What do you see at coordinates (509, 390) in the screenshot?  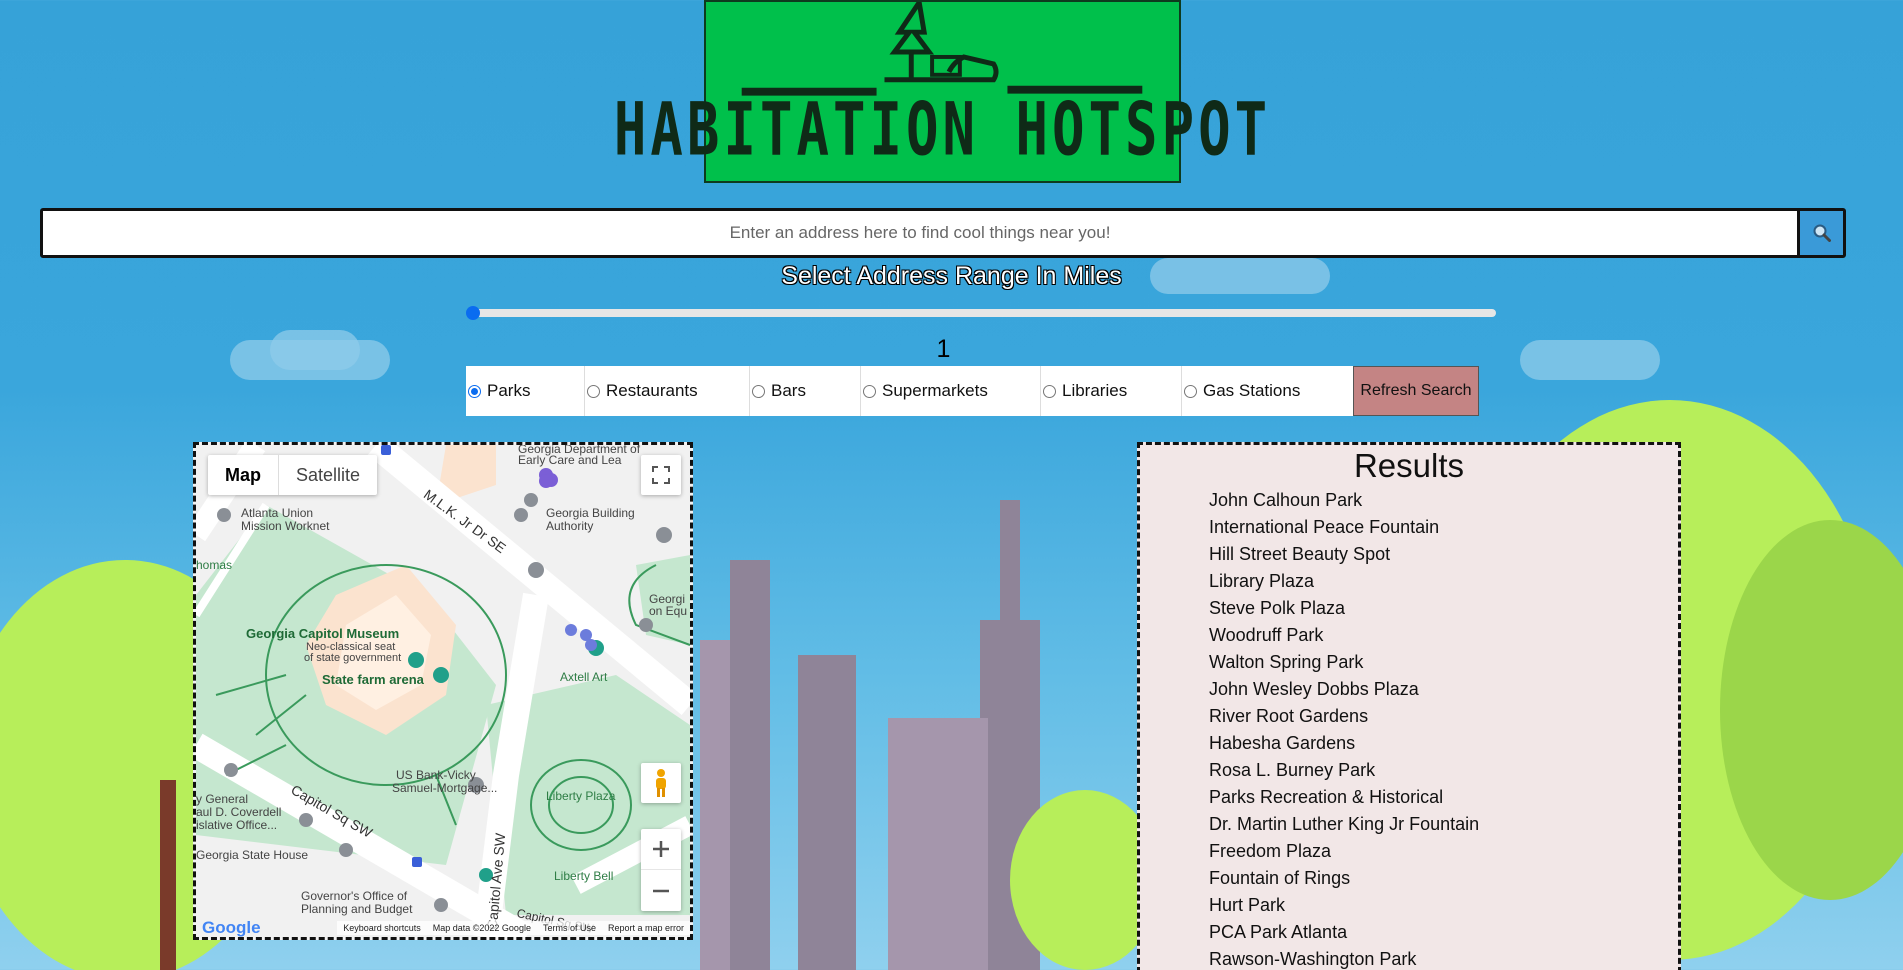 I see `category-label: Parks` at bounding box center [509, 390].